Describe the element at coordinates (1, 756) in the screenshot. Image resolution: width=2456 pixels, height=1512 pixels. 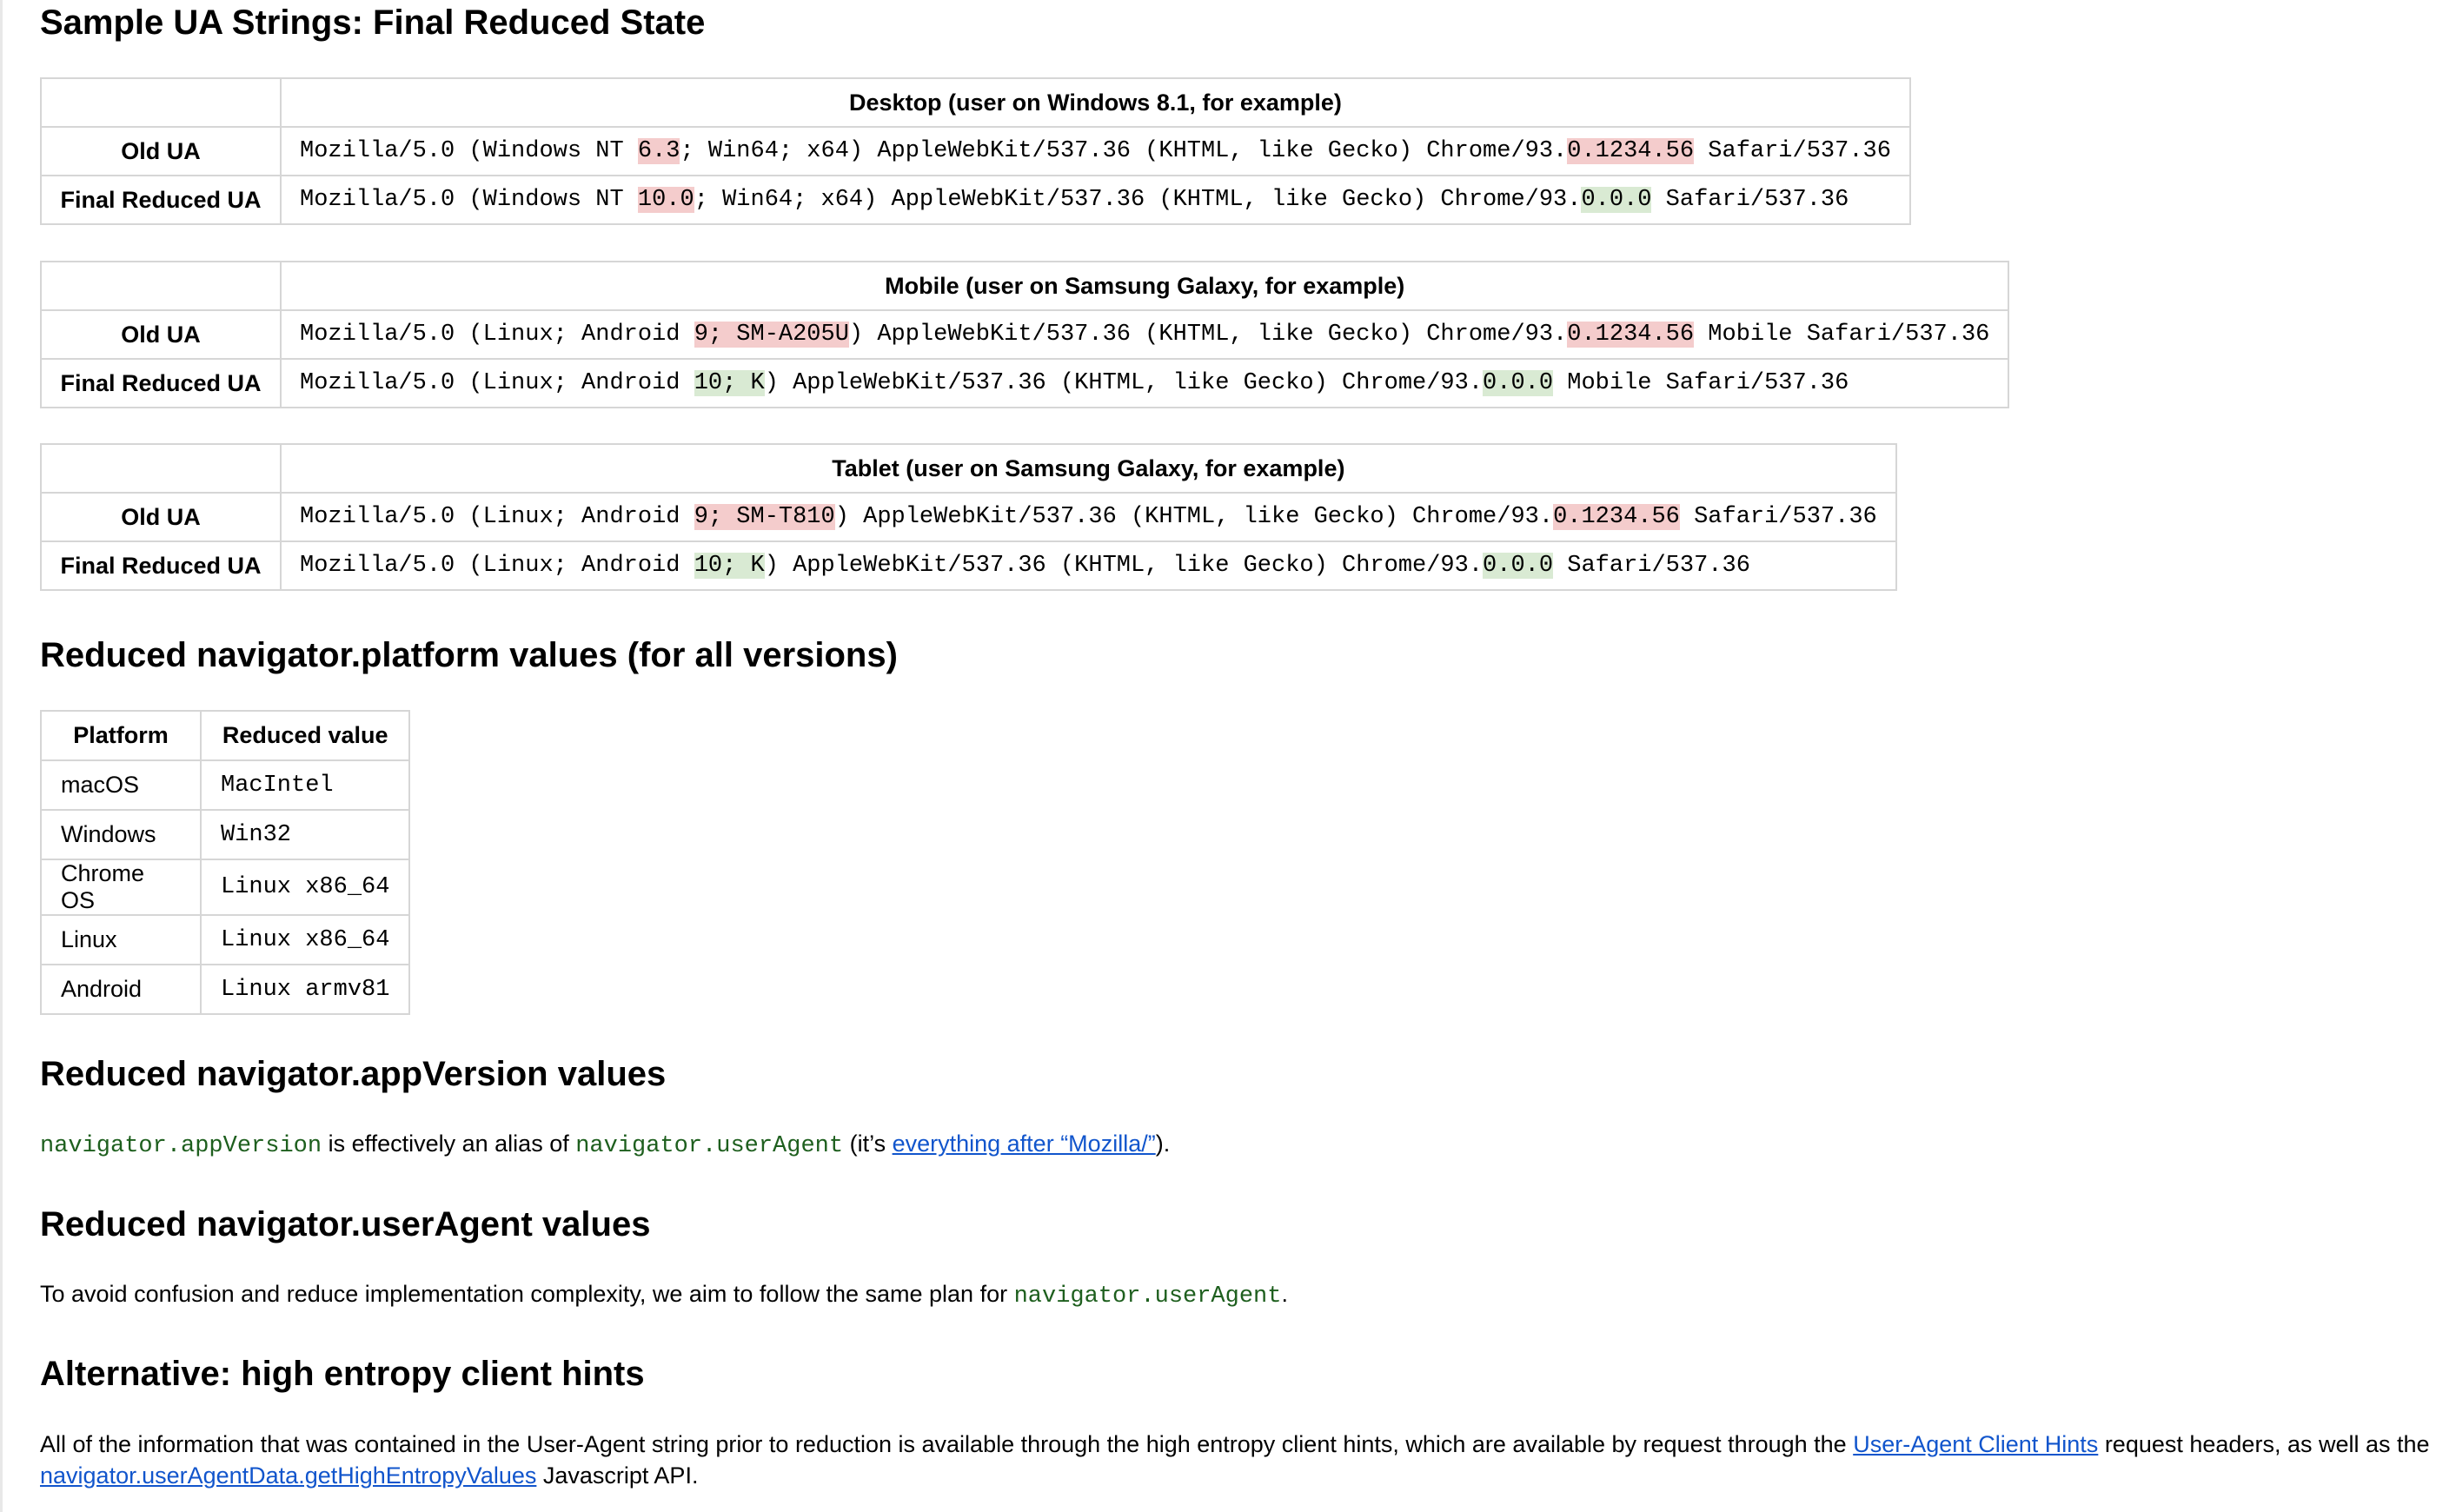
I see `left-margin-rule` at that location.